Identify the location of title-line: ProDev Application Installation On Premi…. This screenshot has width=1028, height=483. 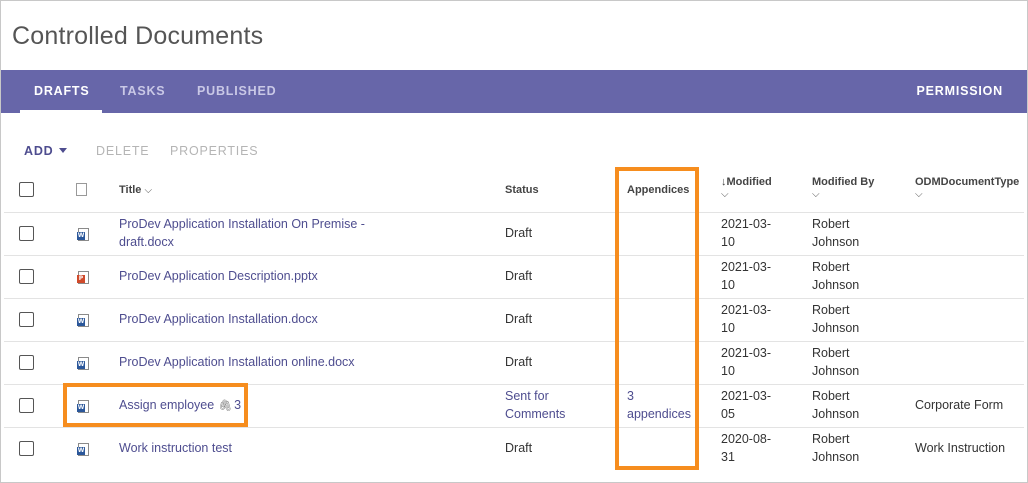
(242, 224).